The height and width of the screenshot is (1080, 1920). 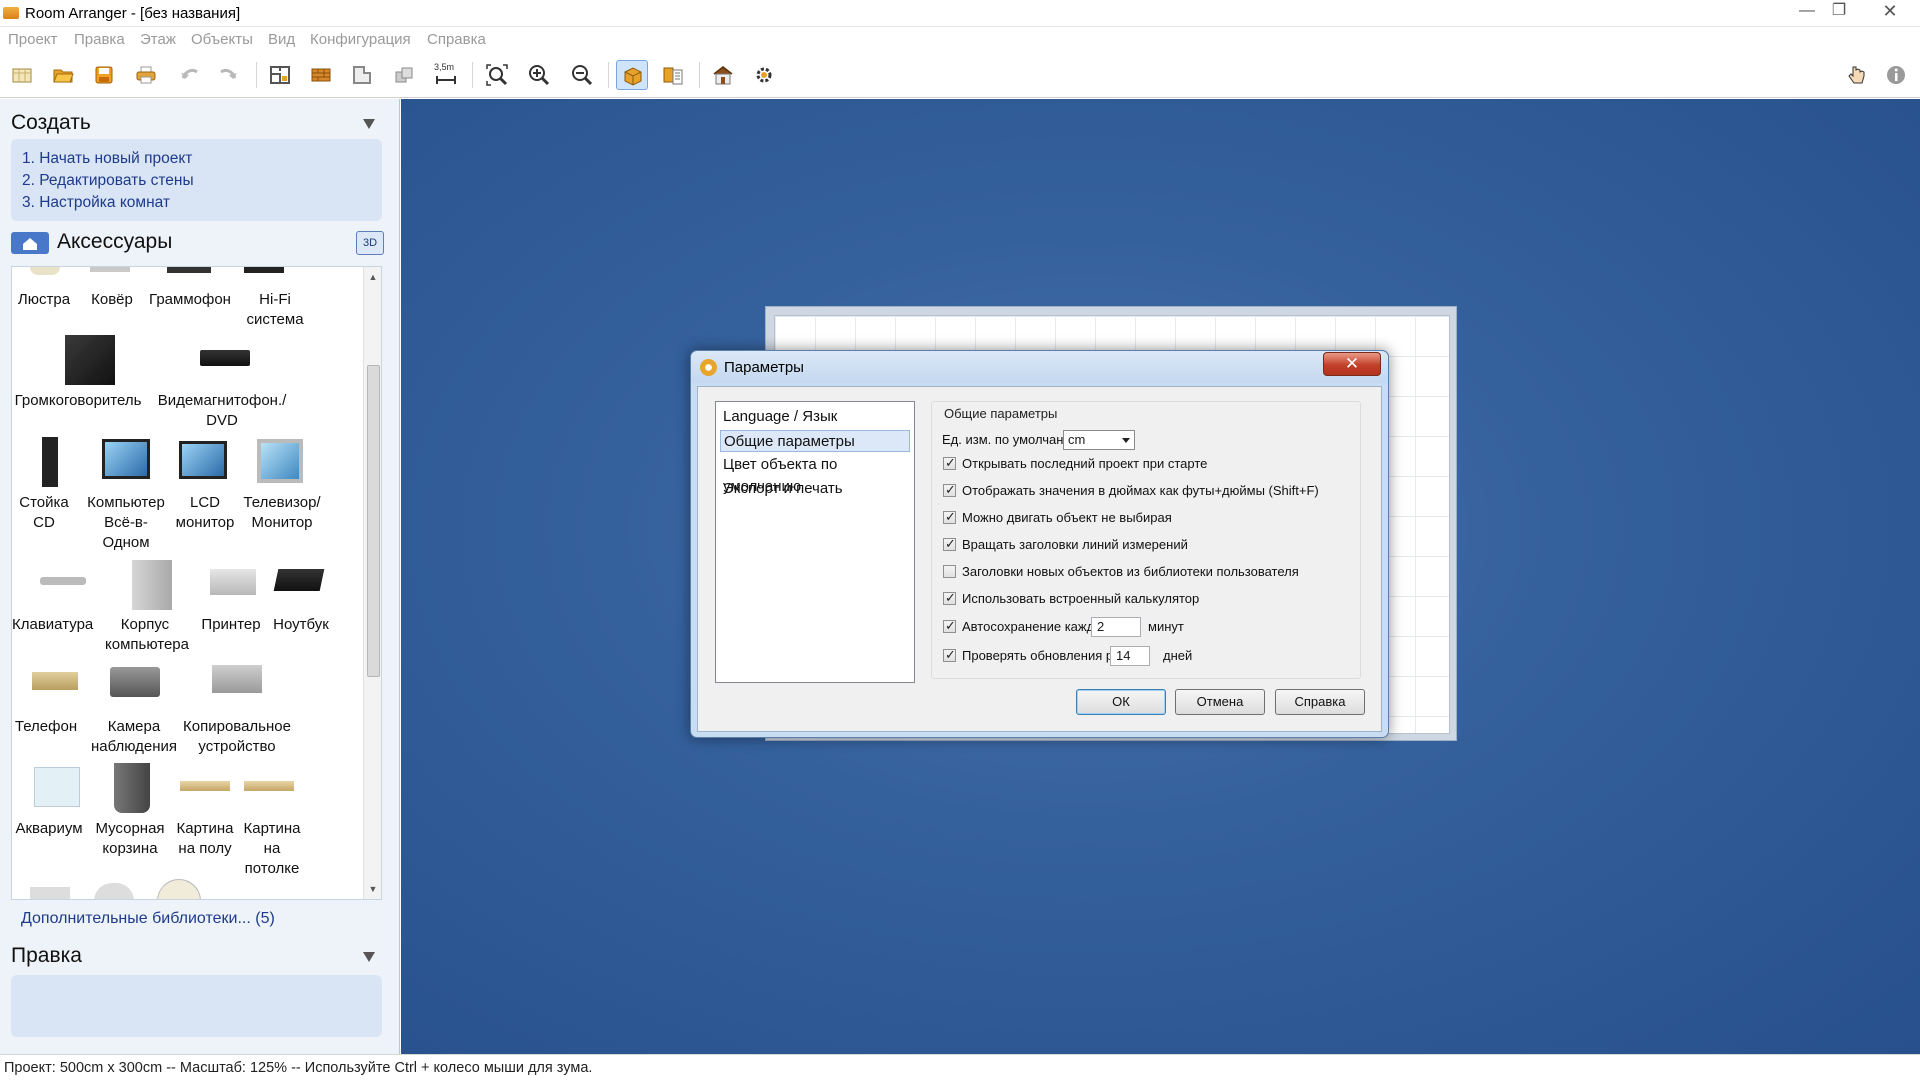 I want to click on accessories-scrollbar: ▲ ▼, so click(x=372, y=583).